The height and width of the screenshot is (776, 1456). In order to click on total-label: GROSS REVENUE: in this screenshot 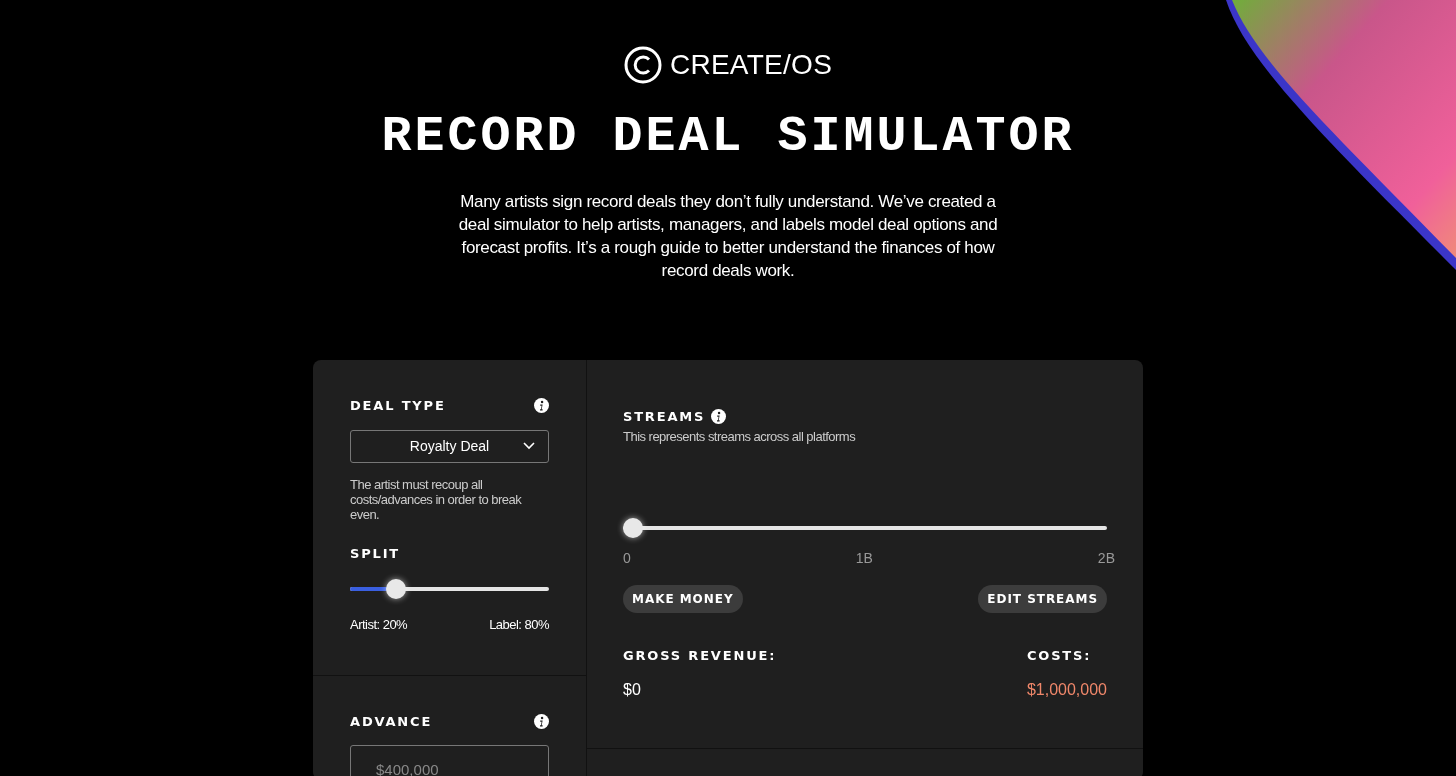, I will do `click(700, 656)`.